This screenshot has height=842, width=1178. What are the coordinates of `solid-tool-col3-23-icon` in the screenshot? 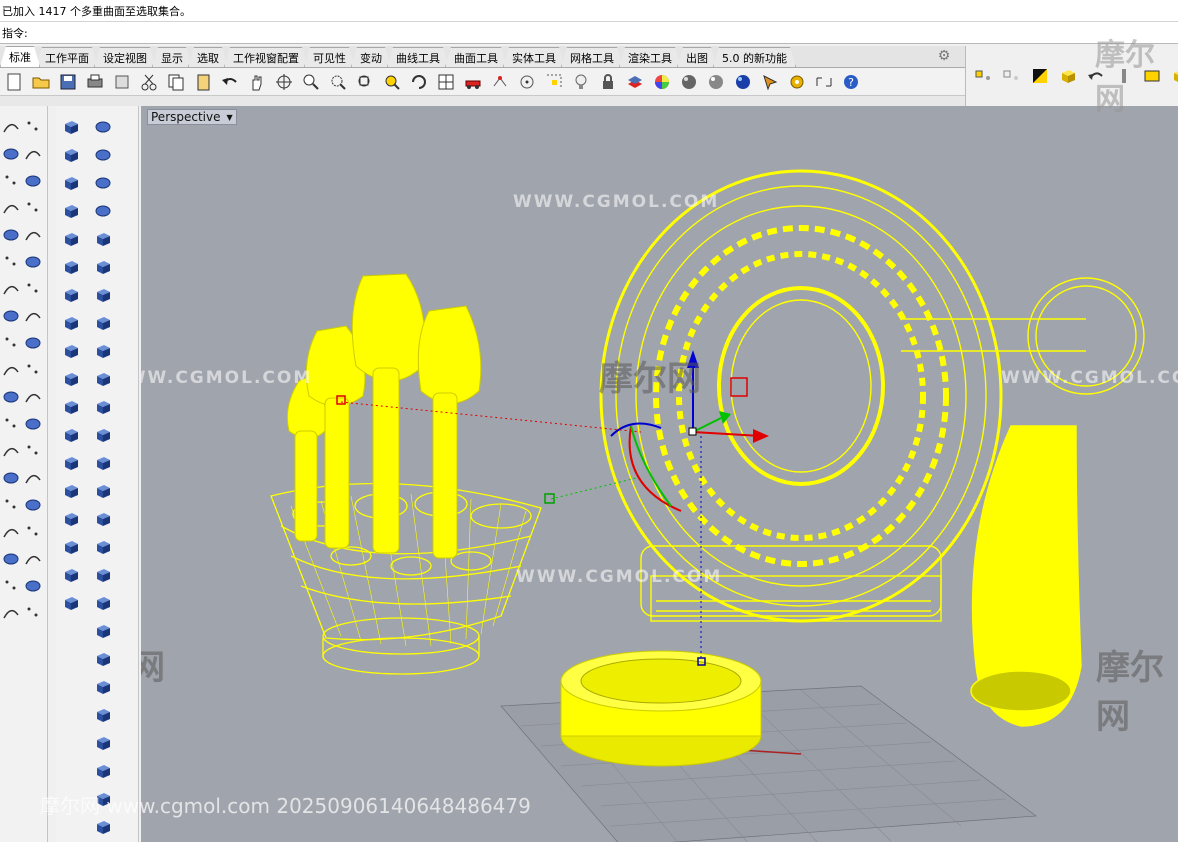 It's located at (103, 771).